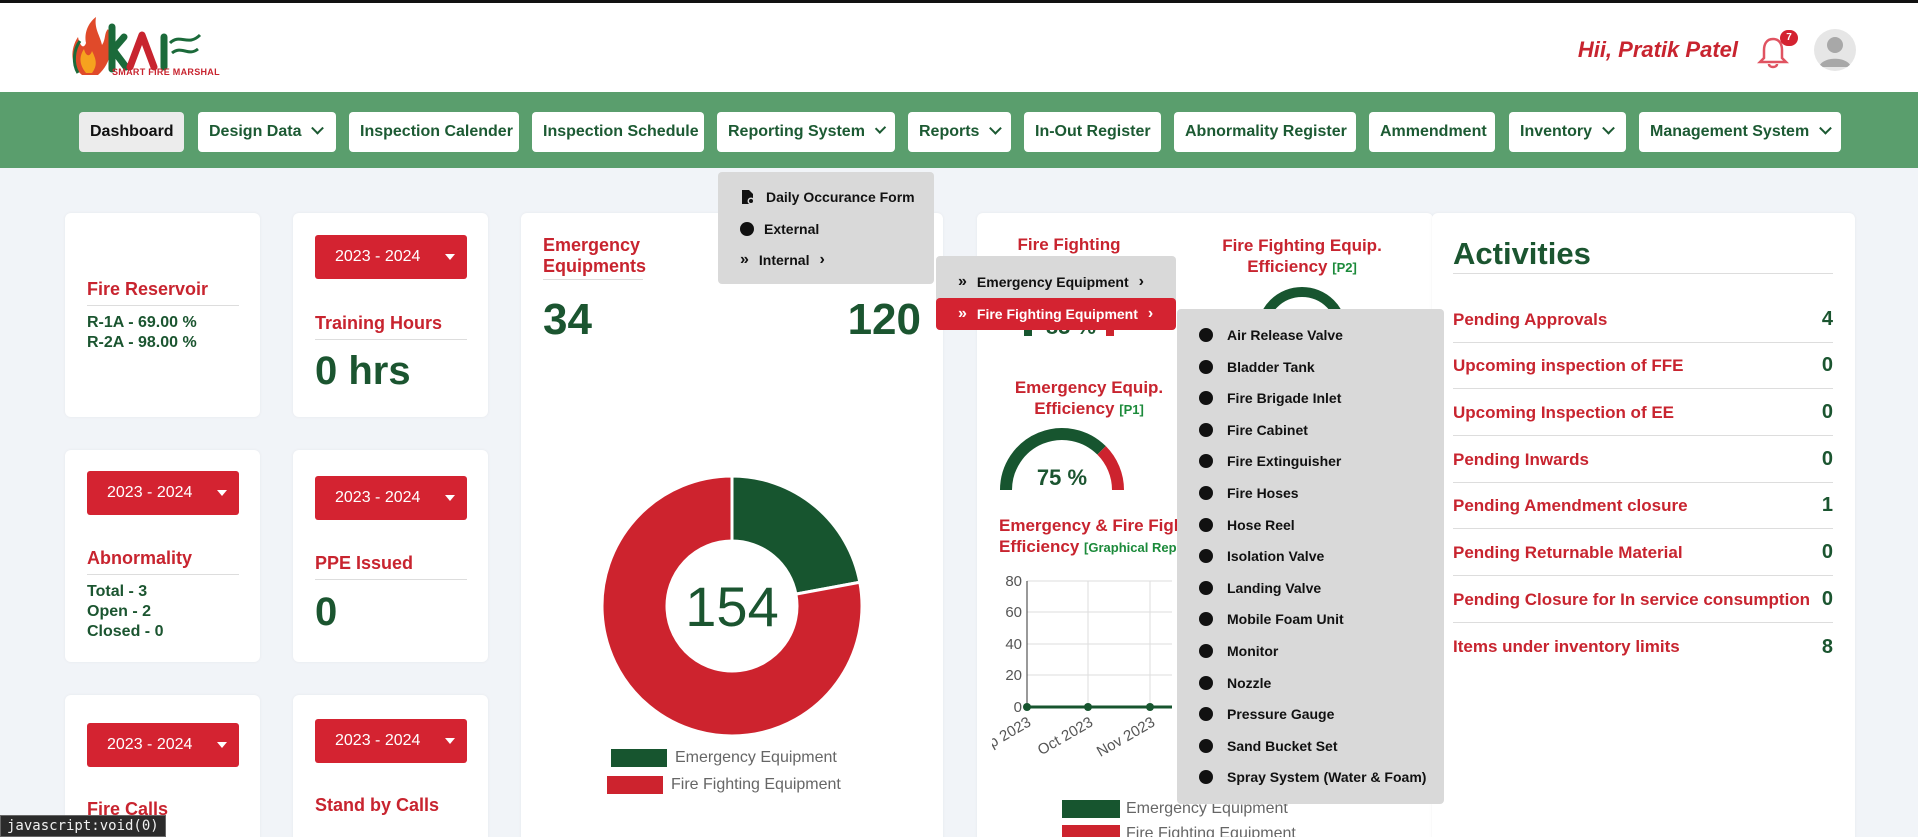 This screenshot has width=1918, height=837. Describe the element at coordinates (1643, 647) in the screenshot. I see `activity-row: Items under inventory limits 8` at that location.